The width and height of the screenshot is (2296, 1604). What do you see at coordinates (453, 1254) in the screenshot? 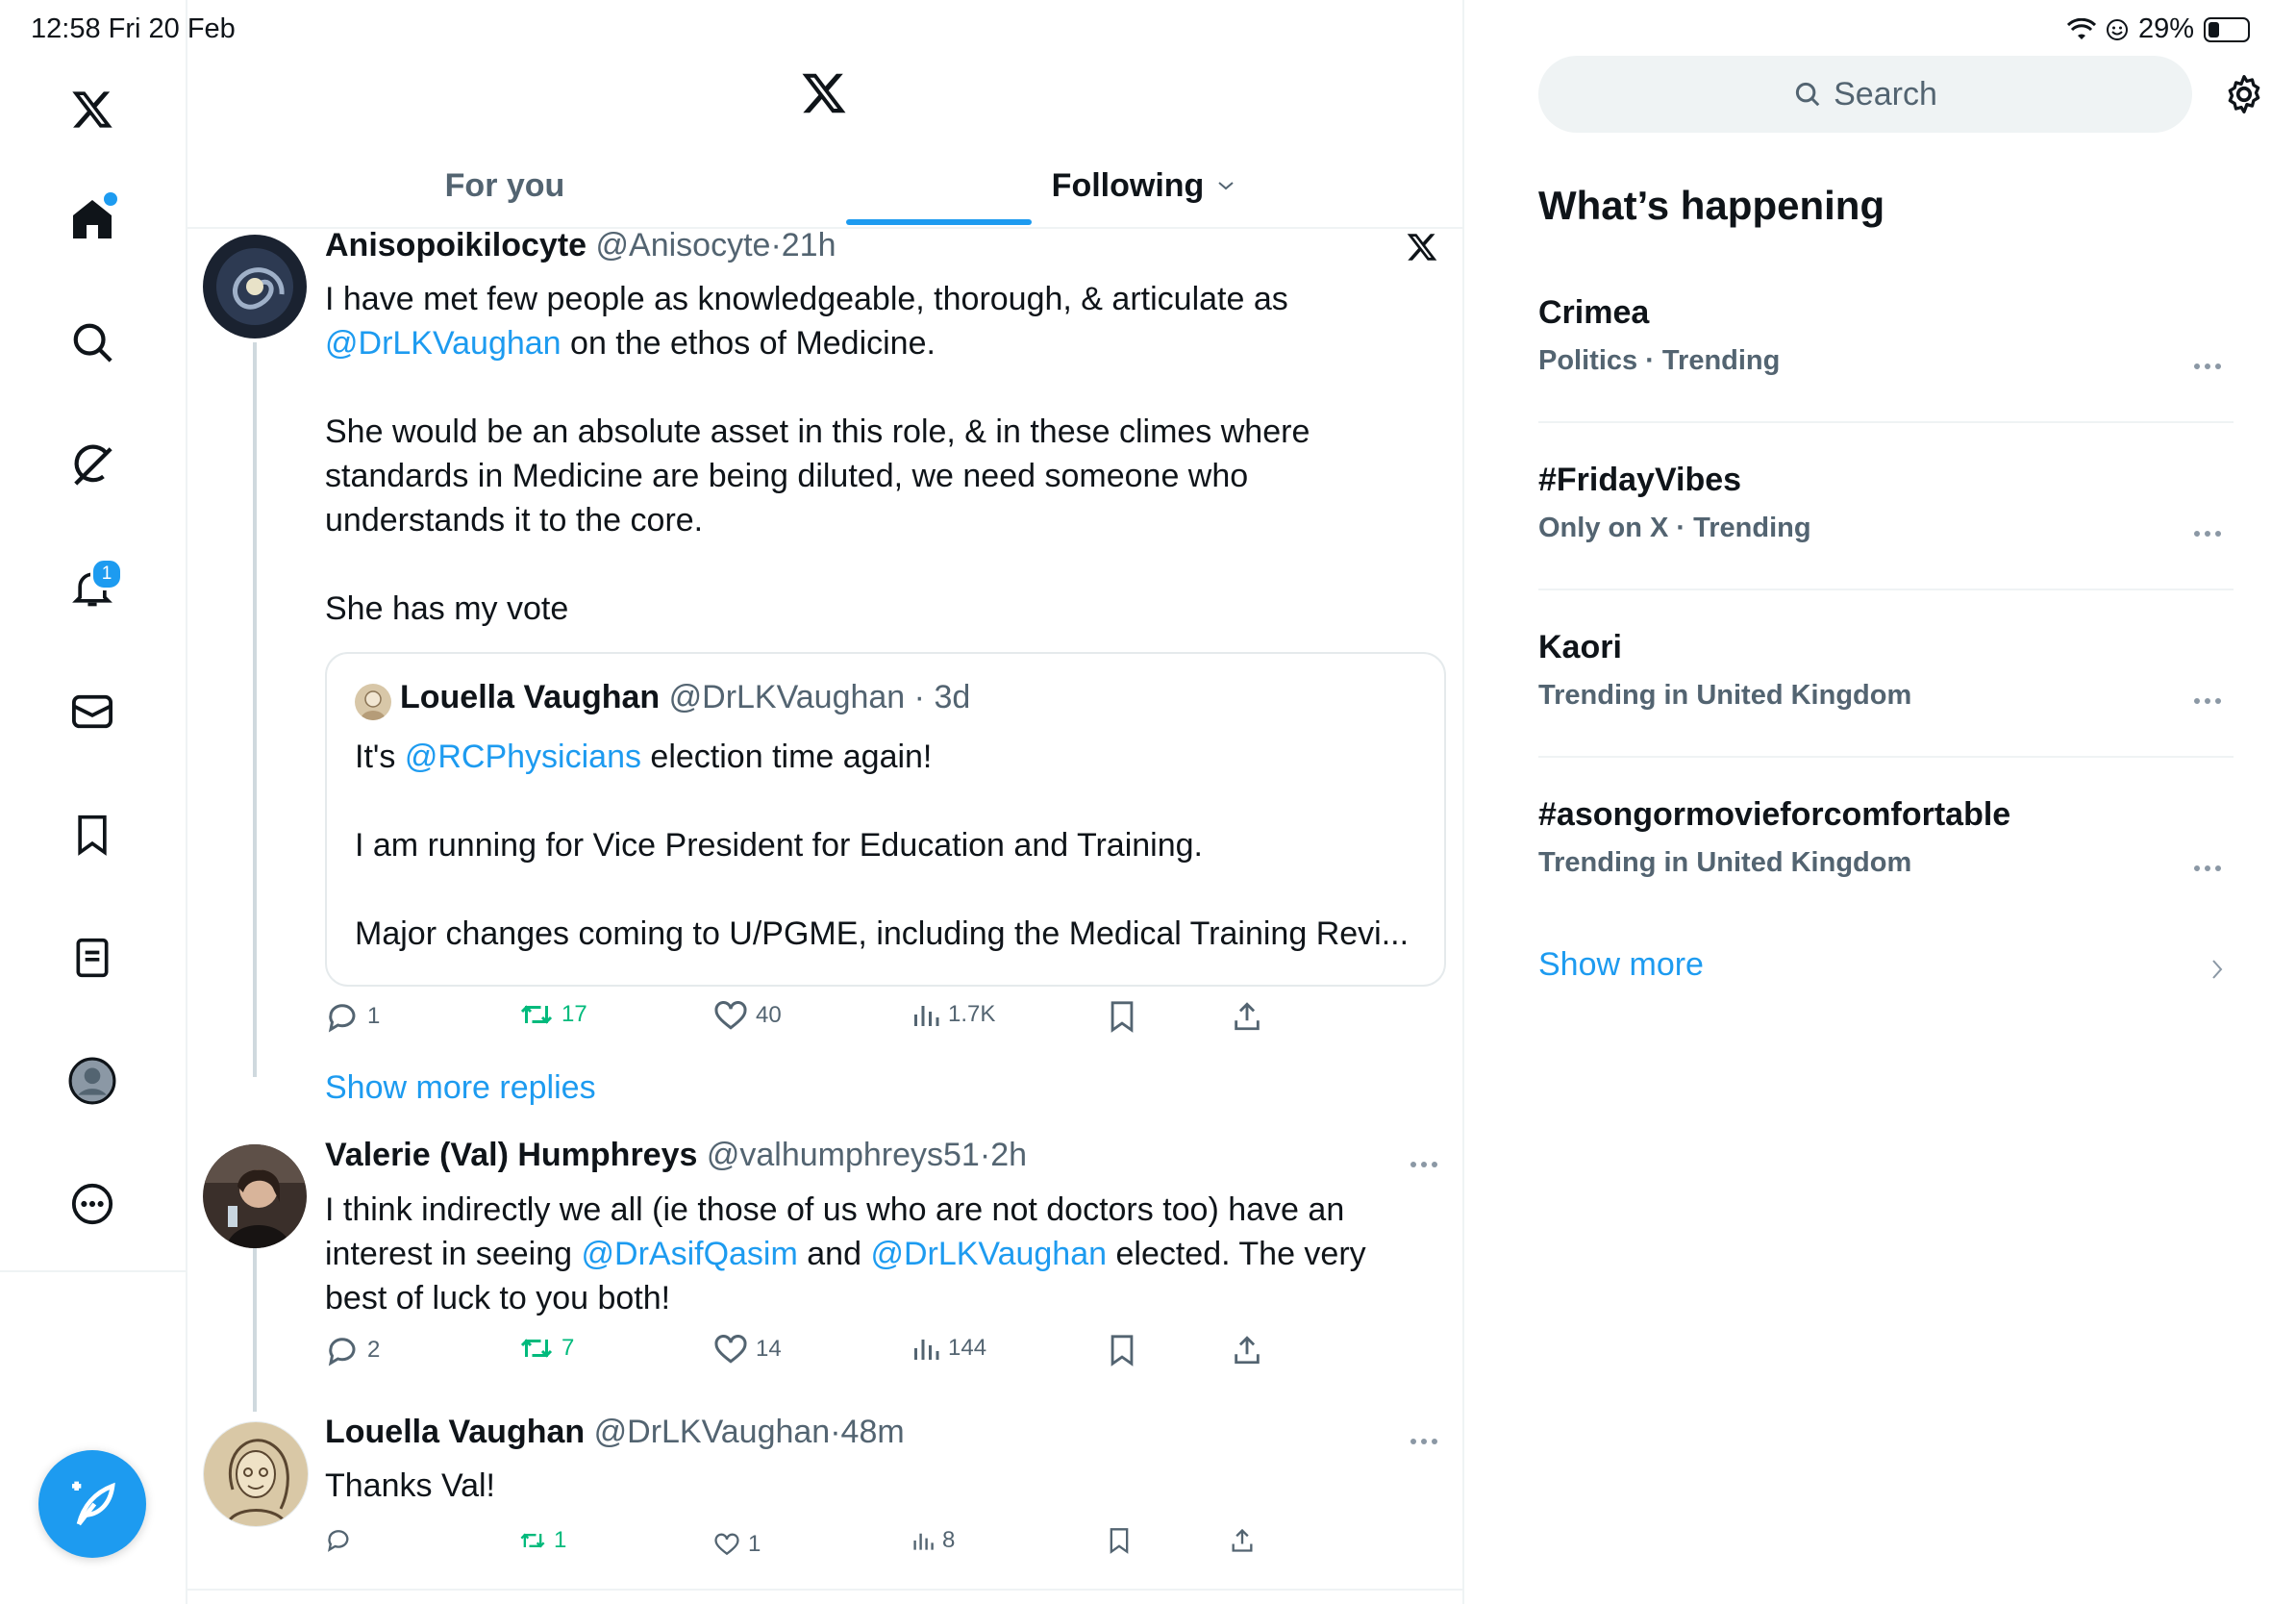
I see `text-span: interest in seeing` at bounding box center [453, 1254].